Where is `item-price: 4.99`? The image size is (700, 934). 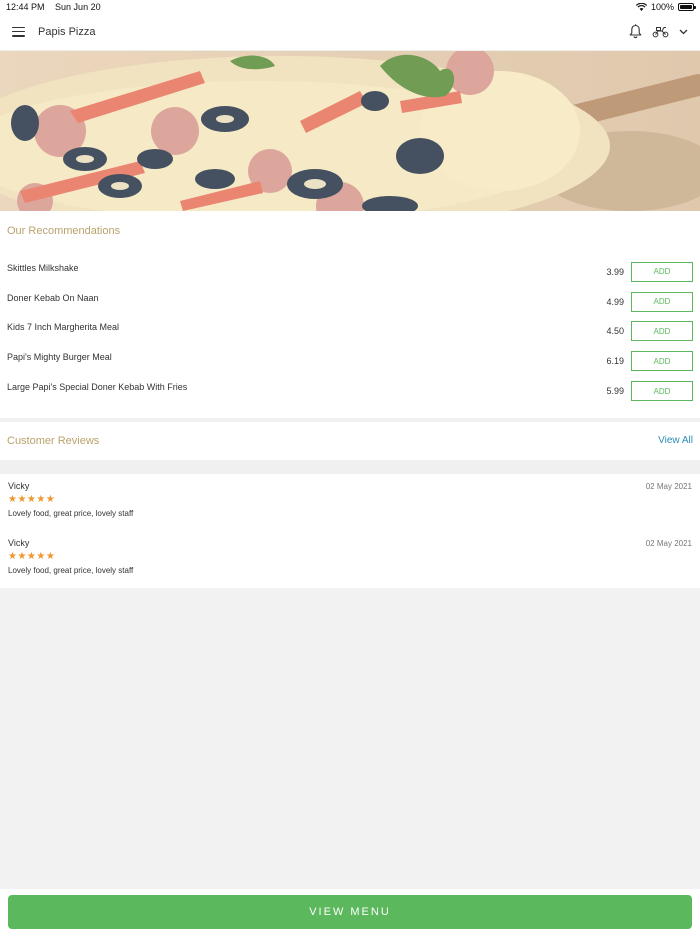
item-price: 4.99 is located at coordinates (615, 301).